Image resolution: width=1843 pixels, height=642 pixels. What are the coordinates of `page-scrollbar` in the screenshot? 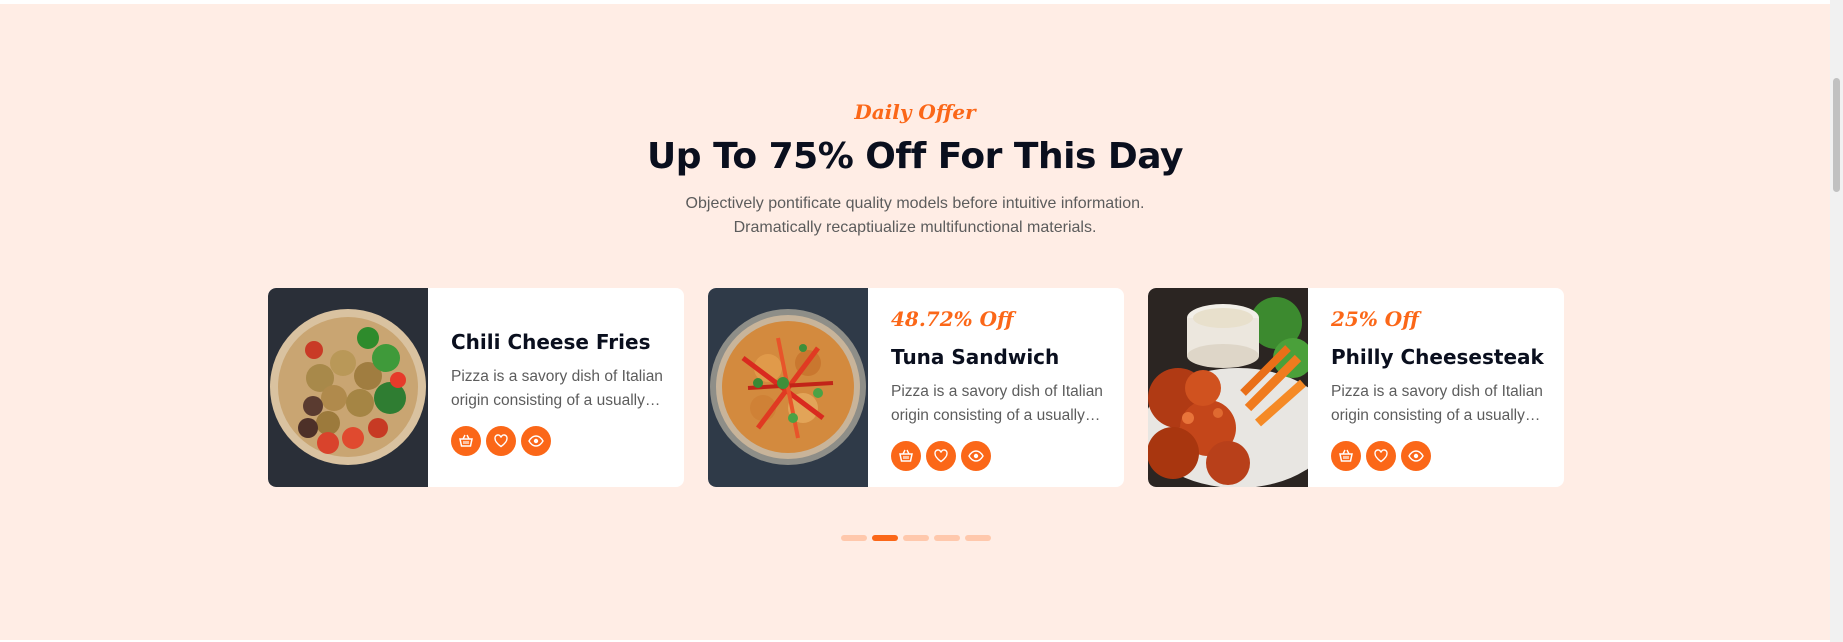 It's located at (1836, 321).